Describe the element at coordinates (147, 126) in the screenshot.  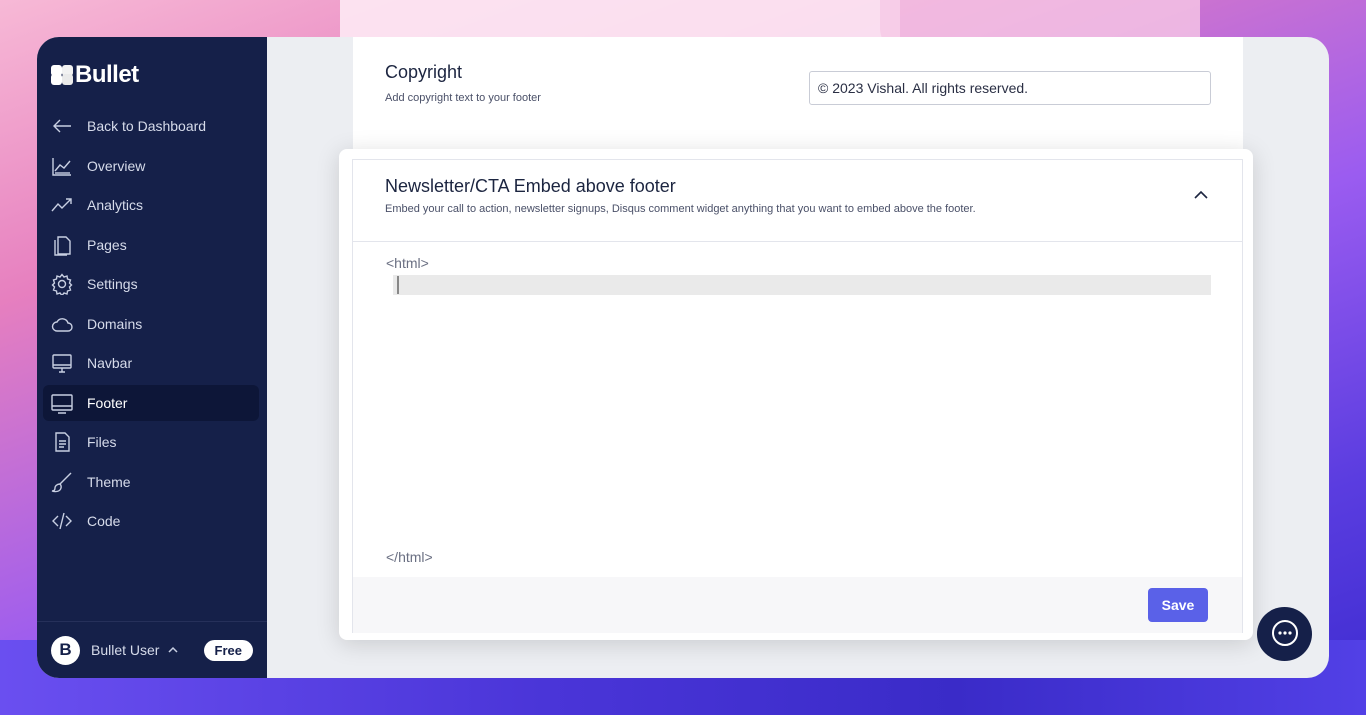
I see `sidebar-item-label: Back to Dashboard` at that location.